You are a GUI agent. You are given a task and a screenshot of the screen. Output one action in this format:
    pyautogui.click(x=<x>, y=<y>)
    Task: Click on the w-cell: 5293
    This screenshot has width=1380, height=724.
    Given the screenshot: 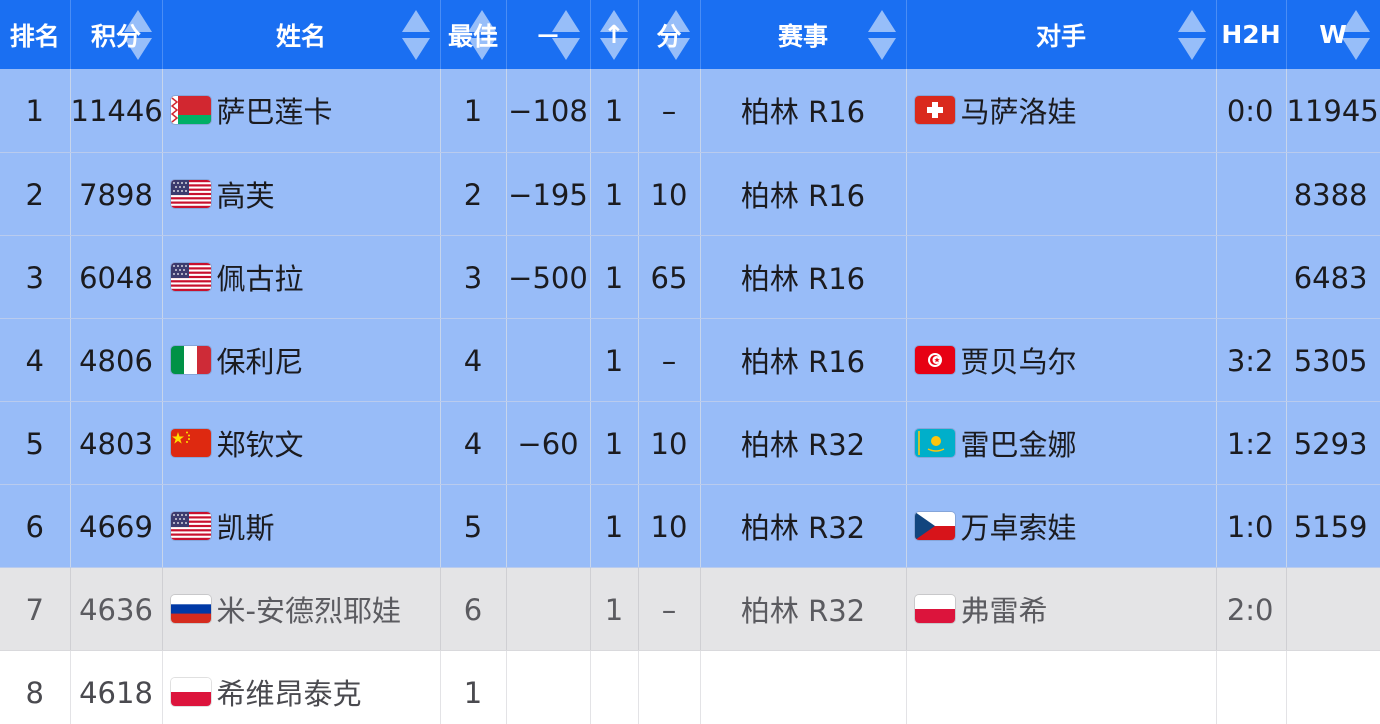 What is the action you would take?
    pyautogui.click(x=1333, y=443)
    